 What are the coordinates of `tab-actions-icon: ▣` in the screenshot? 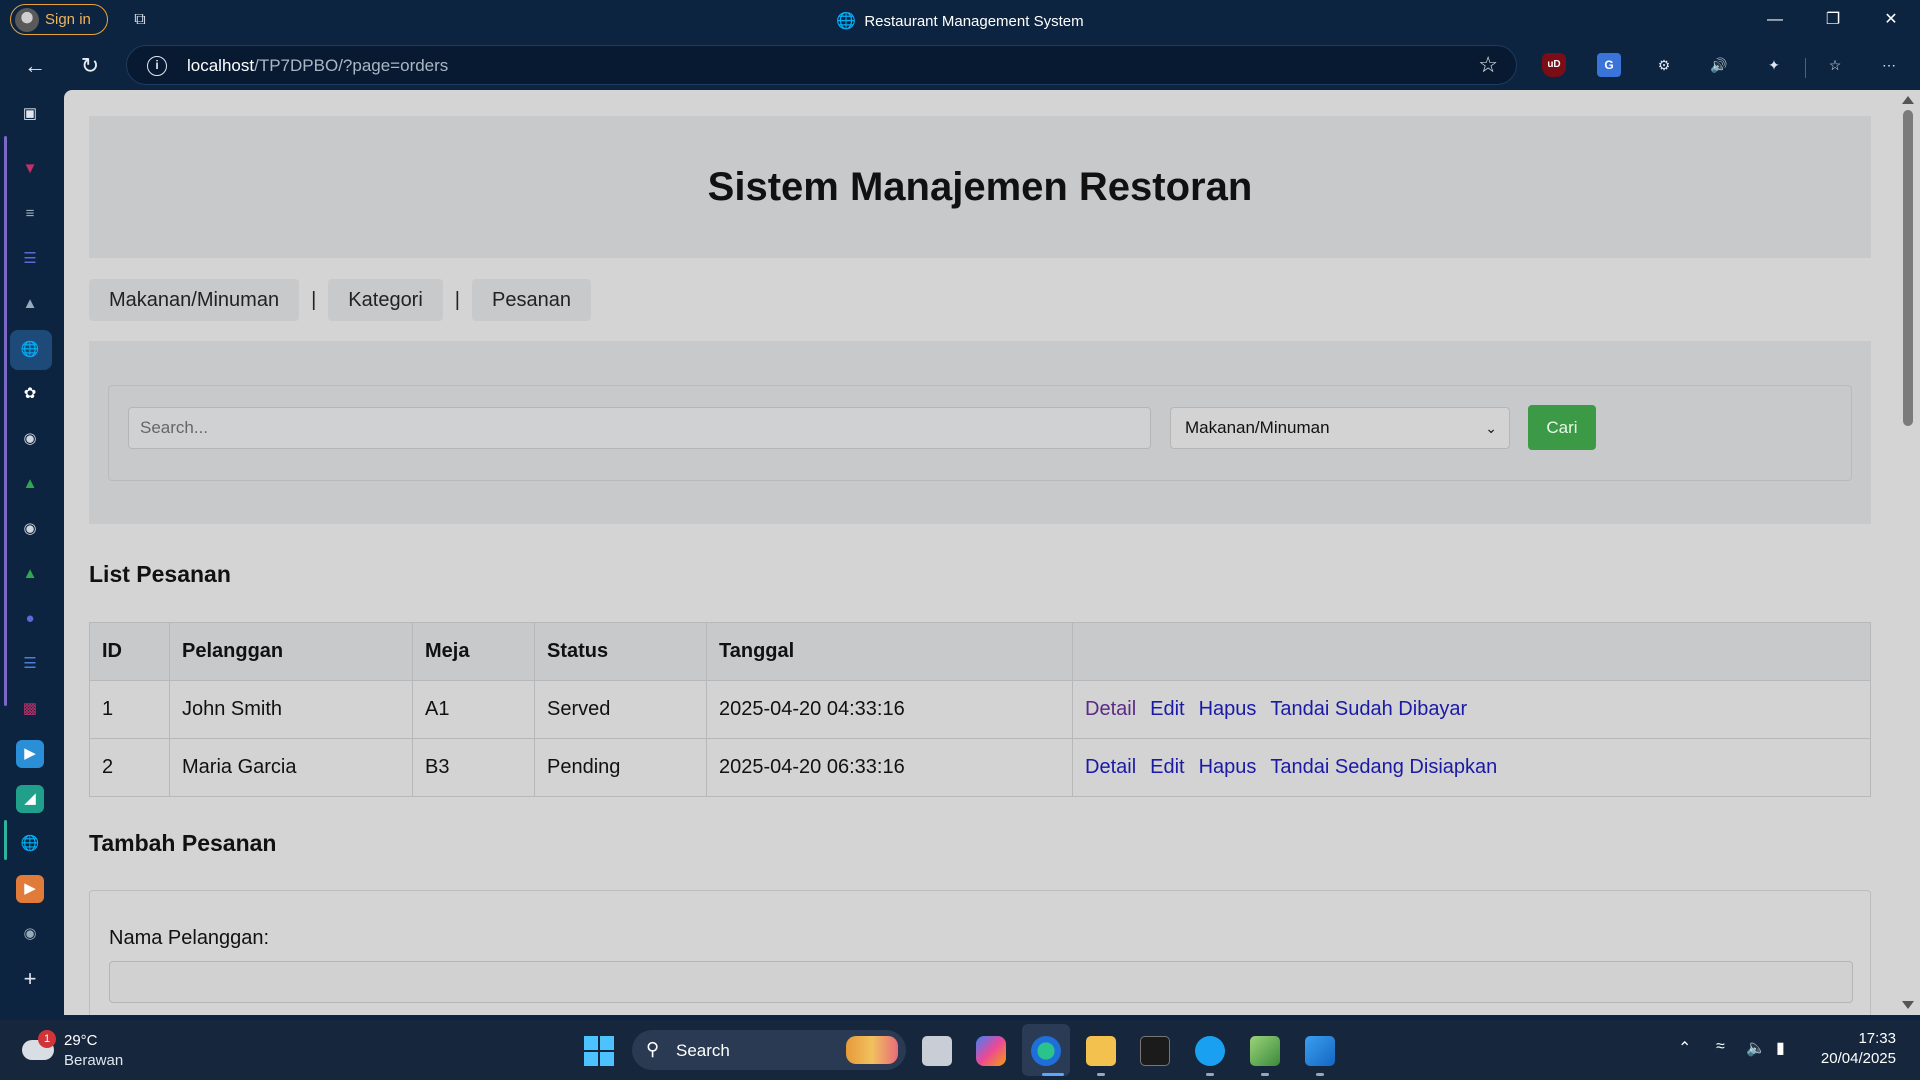 It's located at (30, 114).